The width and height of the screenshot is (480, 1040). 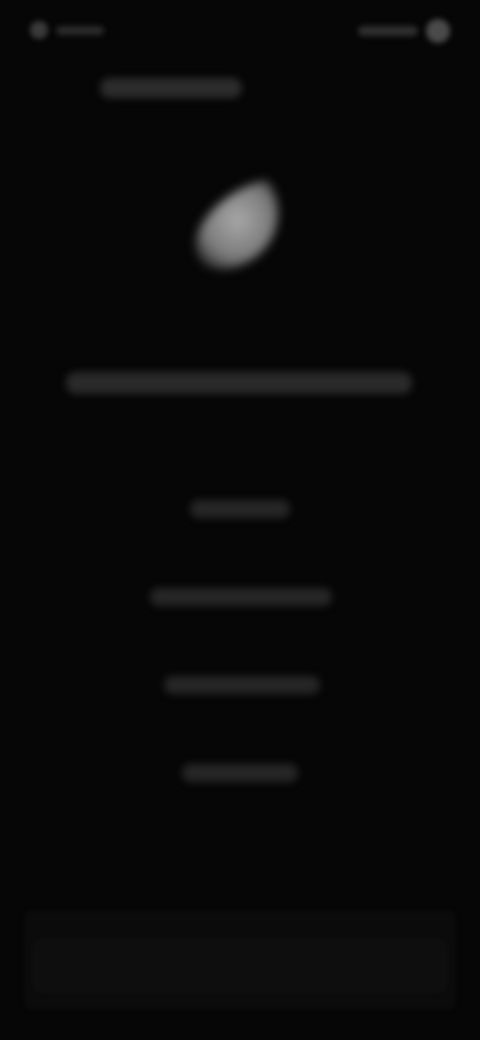 I want to click on primary-action-button, so click(x=240, y=966).